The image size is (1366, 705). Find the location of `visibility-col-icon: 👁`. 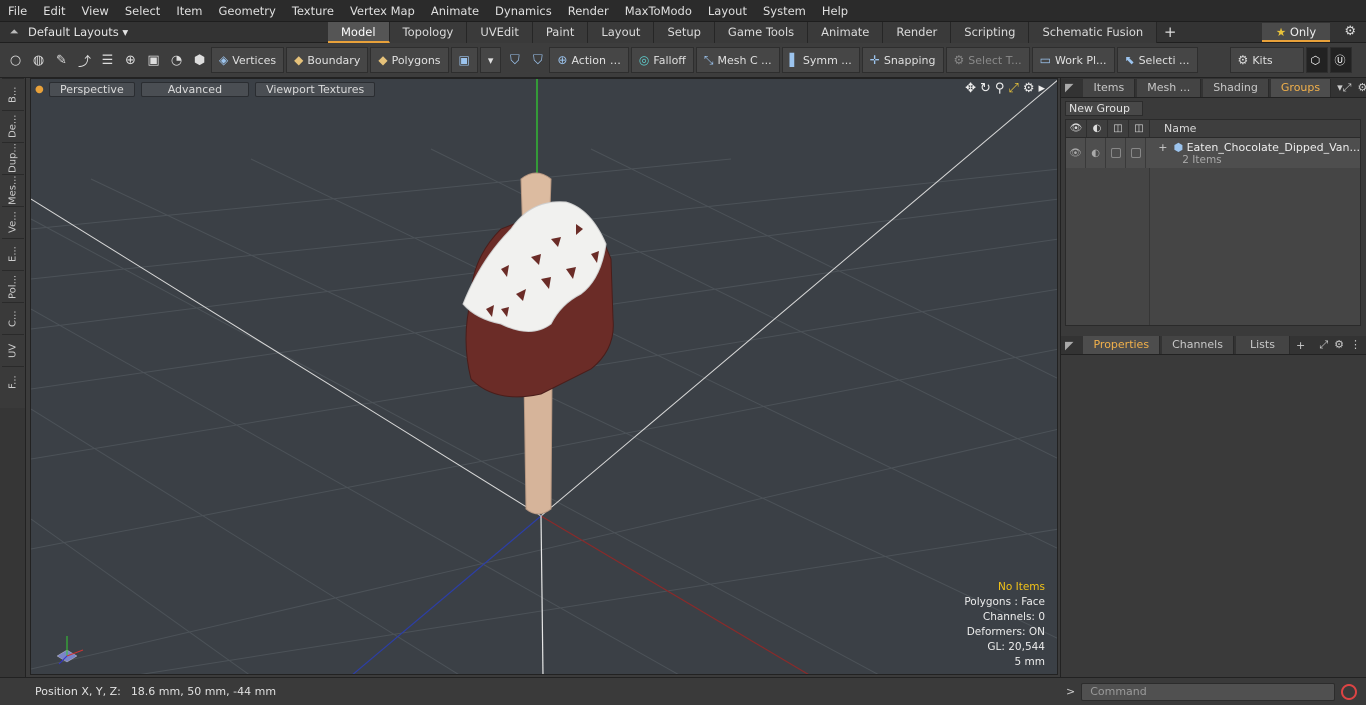

visibility-col-icon: 👁 is located at coordinates (1076, 128).